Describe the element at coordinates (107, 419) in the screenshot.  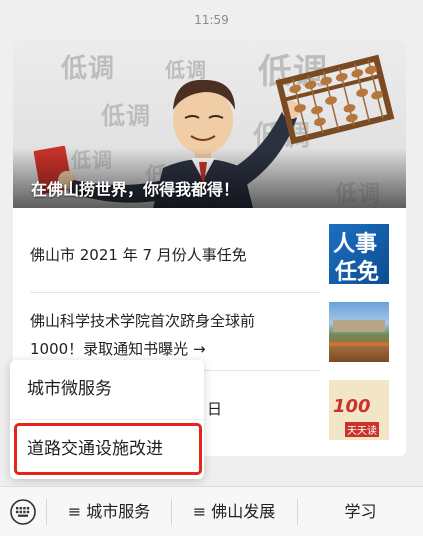
I see `submenu-popup: 城市微服务 道路交通设施改进` at that location.